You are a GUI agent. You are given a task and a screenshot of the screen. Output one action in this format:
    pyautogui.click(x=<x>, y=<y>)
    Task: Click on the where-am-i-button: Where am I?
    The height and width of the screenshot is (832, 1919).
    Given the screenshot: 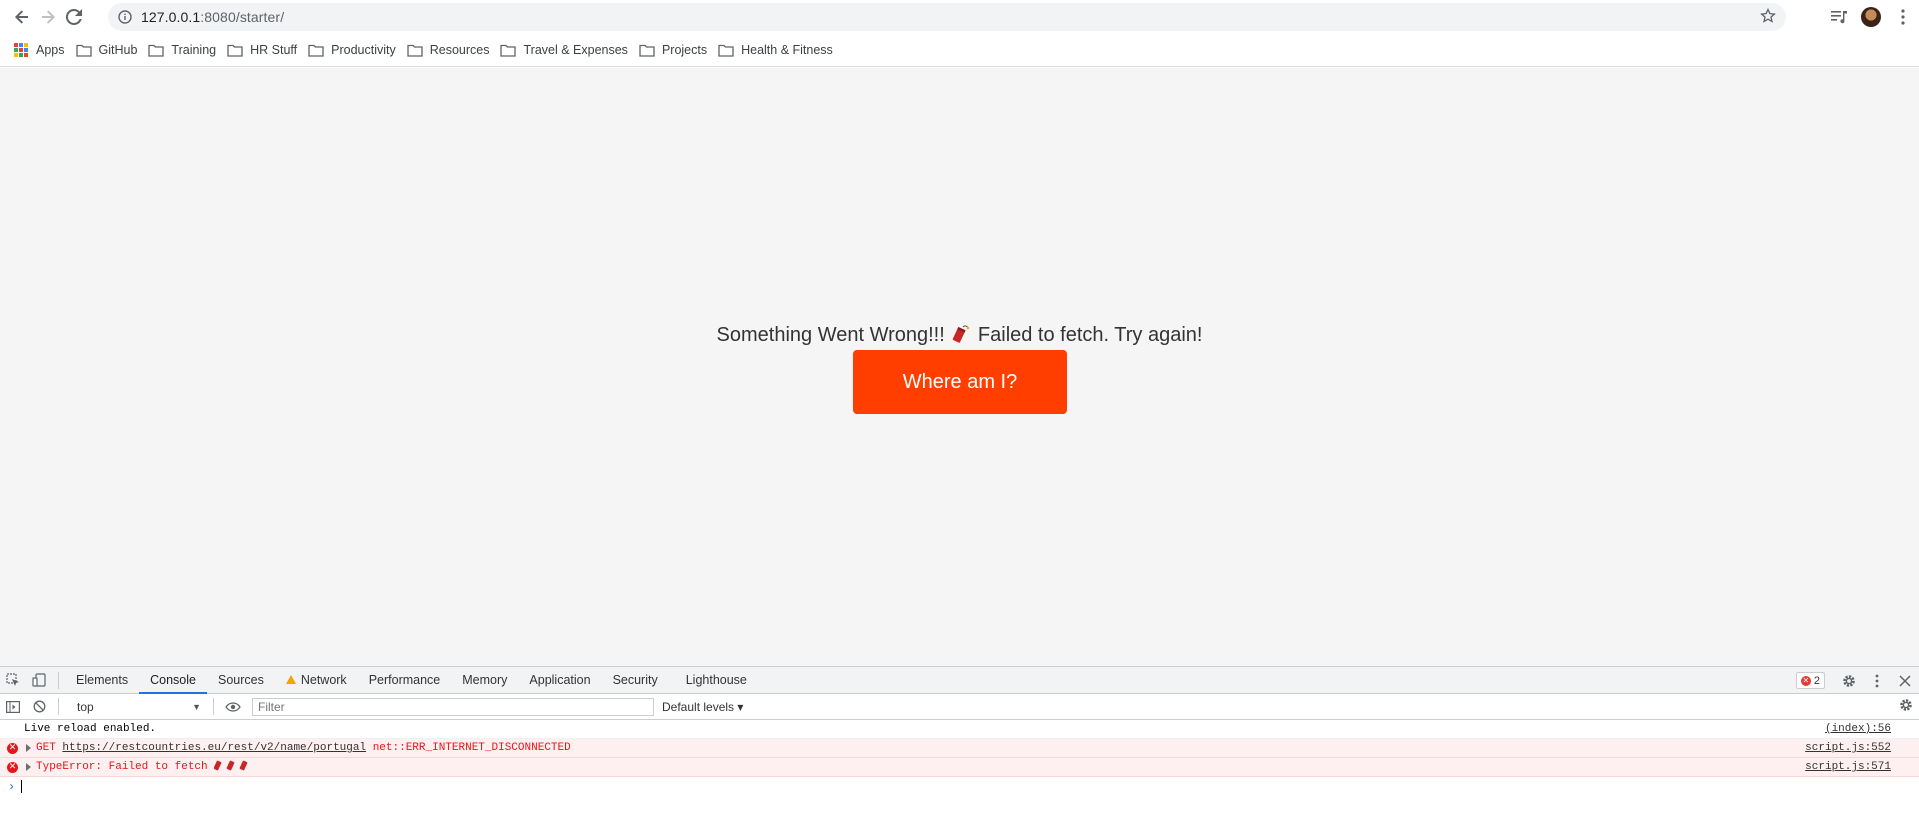 What is the action you would take?
    pyautogui.click(x=960, y=382)
    